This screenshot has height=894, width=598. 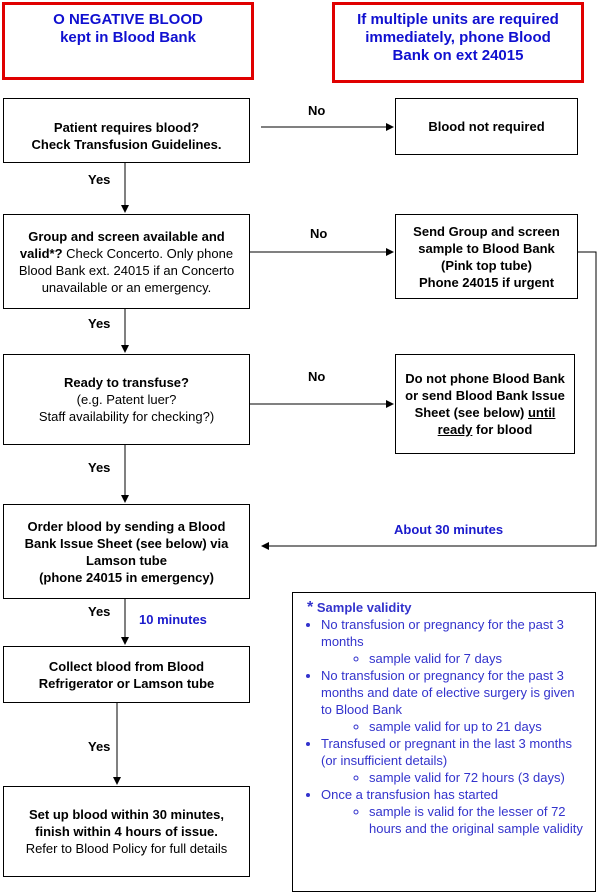 I want to click on validity-condition: Once a transfusion has started, so click(x=410, y=794).